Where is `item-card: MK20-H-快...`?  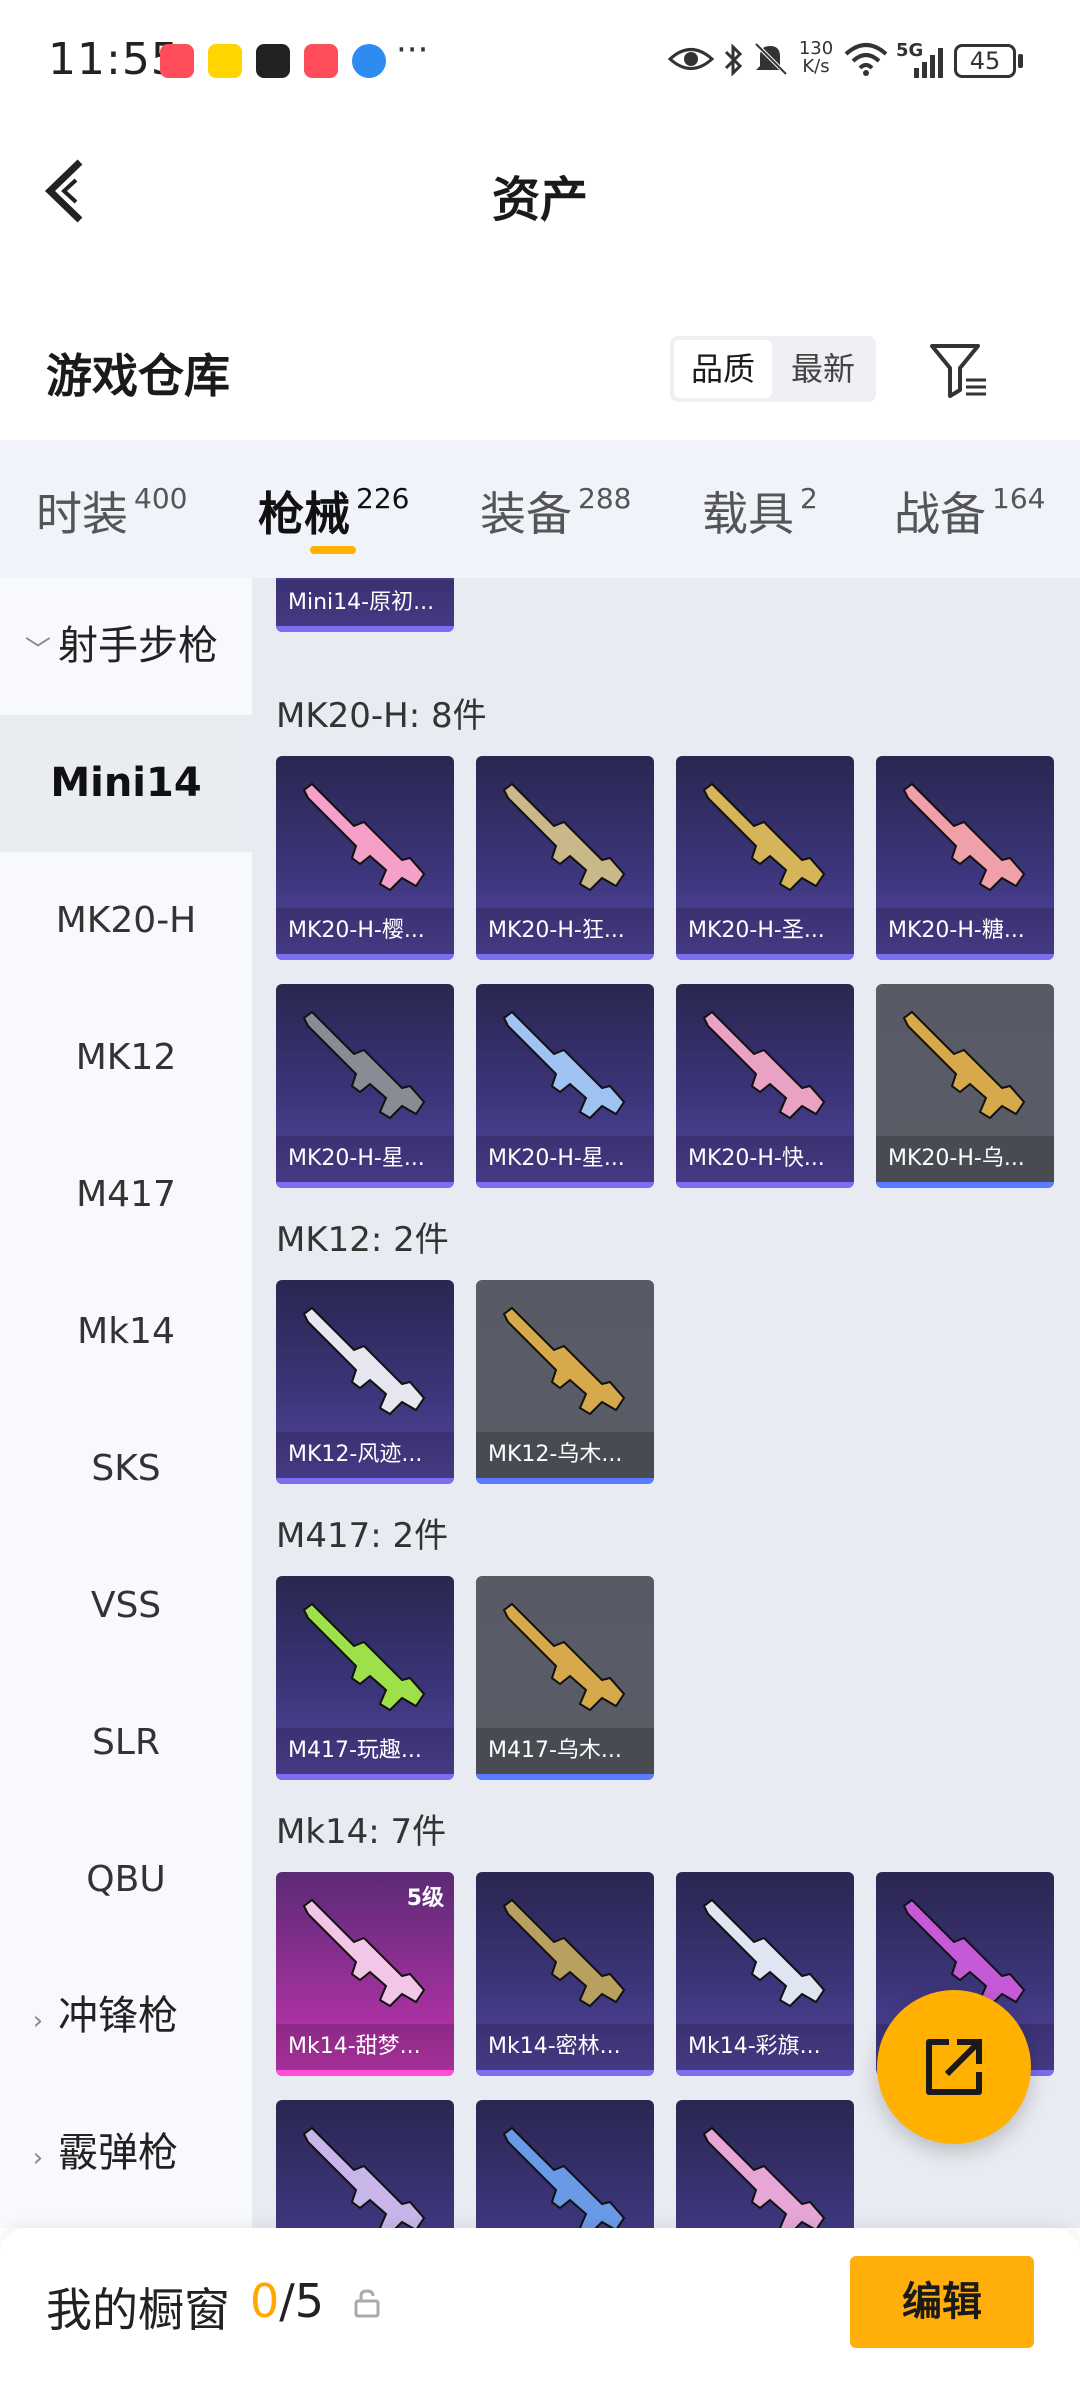
item-card: MK20-H-快... is located at coordinates (765, 1086).